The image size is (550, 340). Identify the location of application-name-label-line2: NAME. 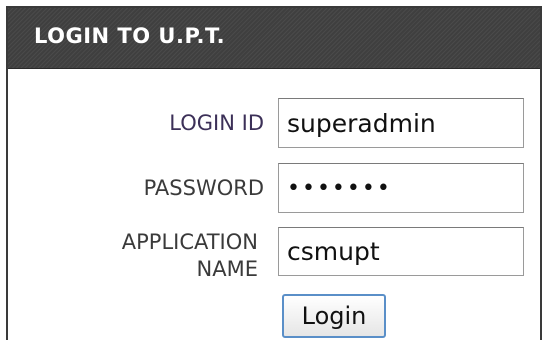
(227, 269).